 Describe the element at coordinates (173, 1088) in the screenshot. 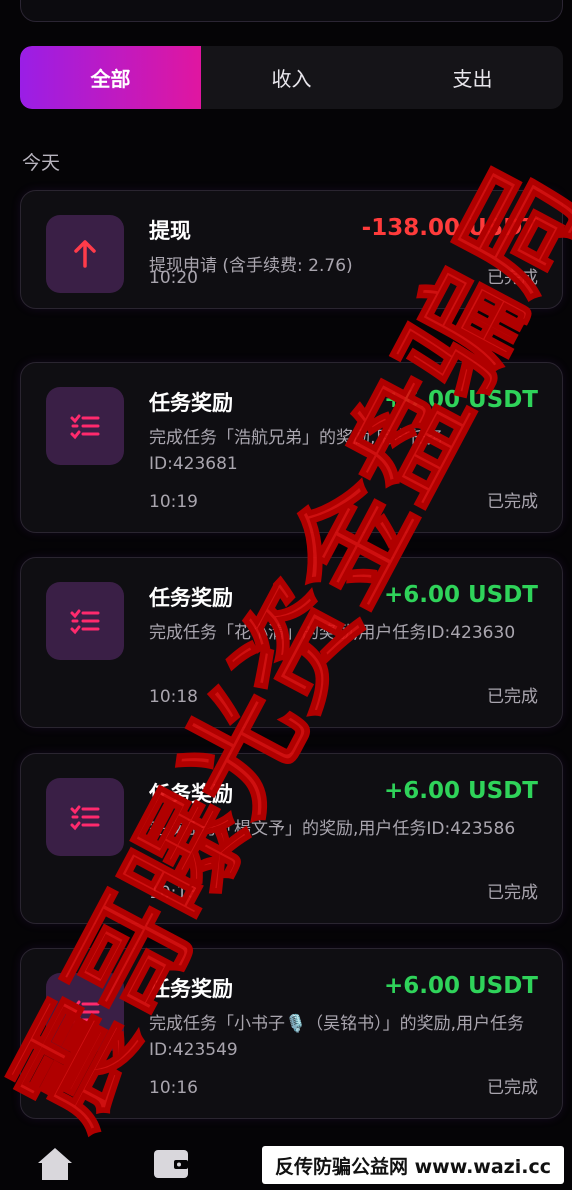

I see `transaction-time: 10:16` at that location.